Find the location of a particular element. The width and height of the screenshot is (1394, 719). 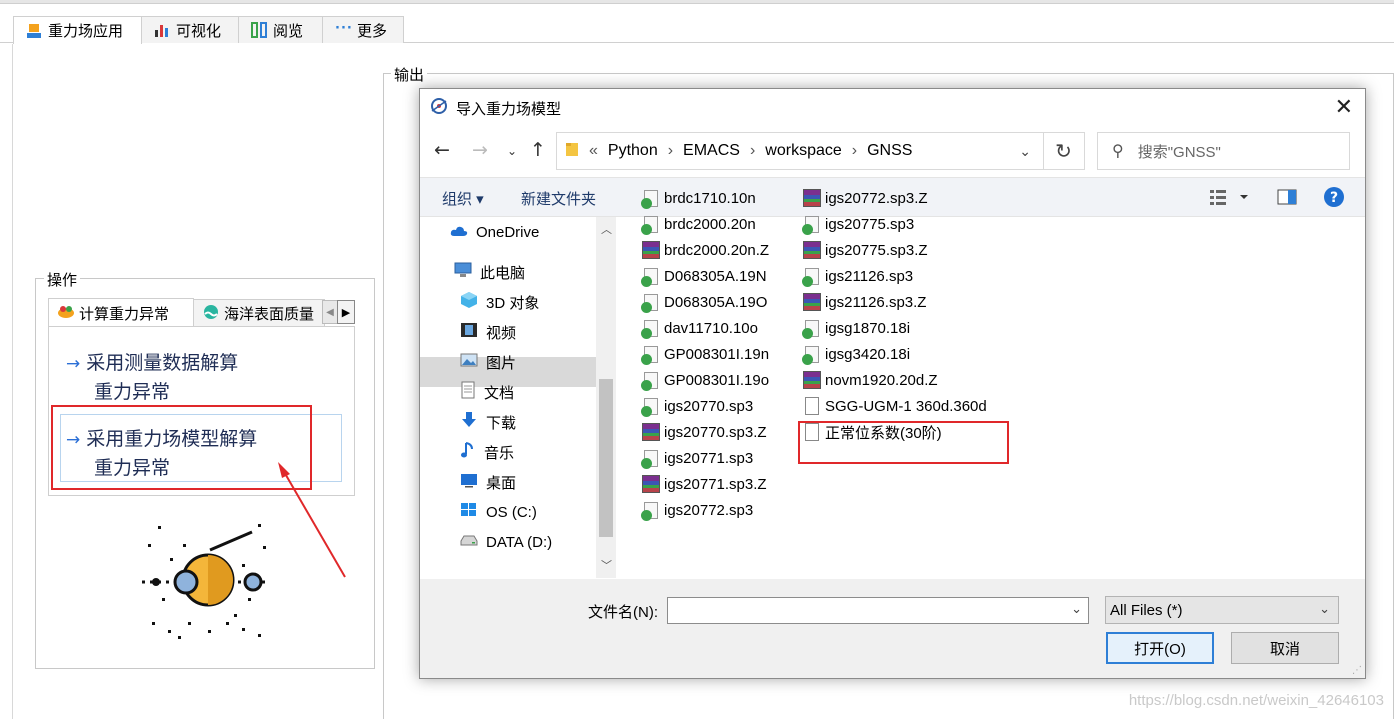

nav-item-documents: 文档 is located at coordinates (487, 392).